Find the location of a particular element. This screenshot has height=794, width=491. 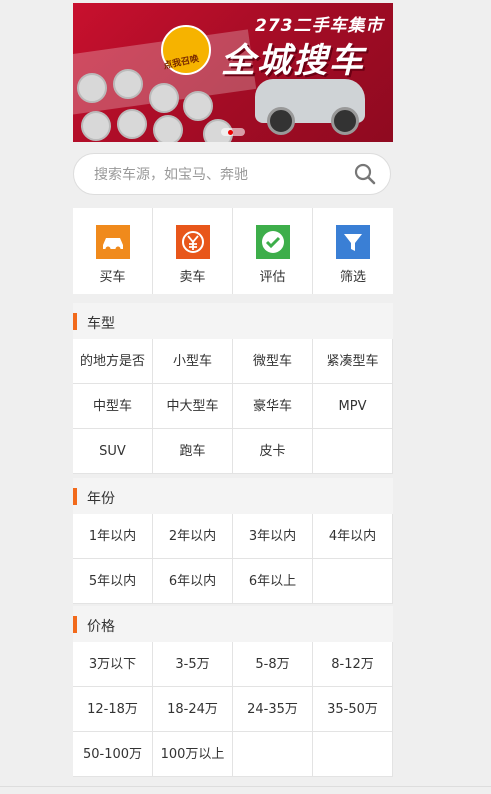

year-option: 5年以内 is located at coordinates (113, 581).